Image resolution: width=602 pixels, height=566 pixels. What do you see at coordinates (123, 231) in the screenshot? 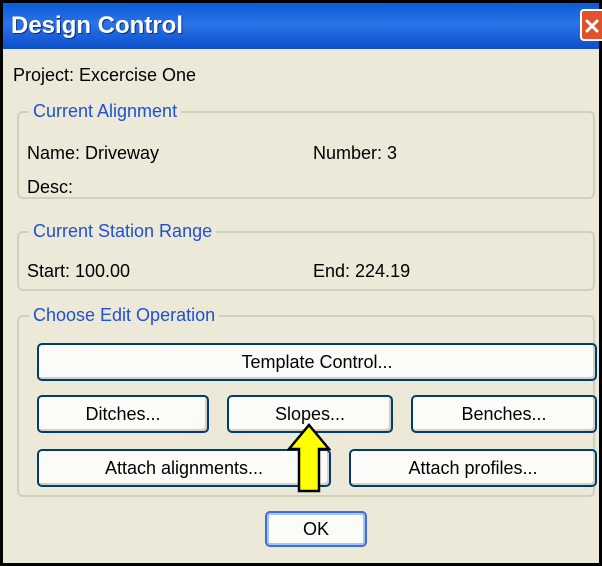
I see `station-range-legend: Current Station Range` at bounding box center [123, 231].